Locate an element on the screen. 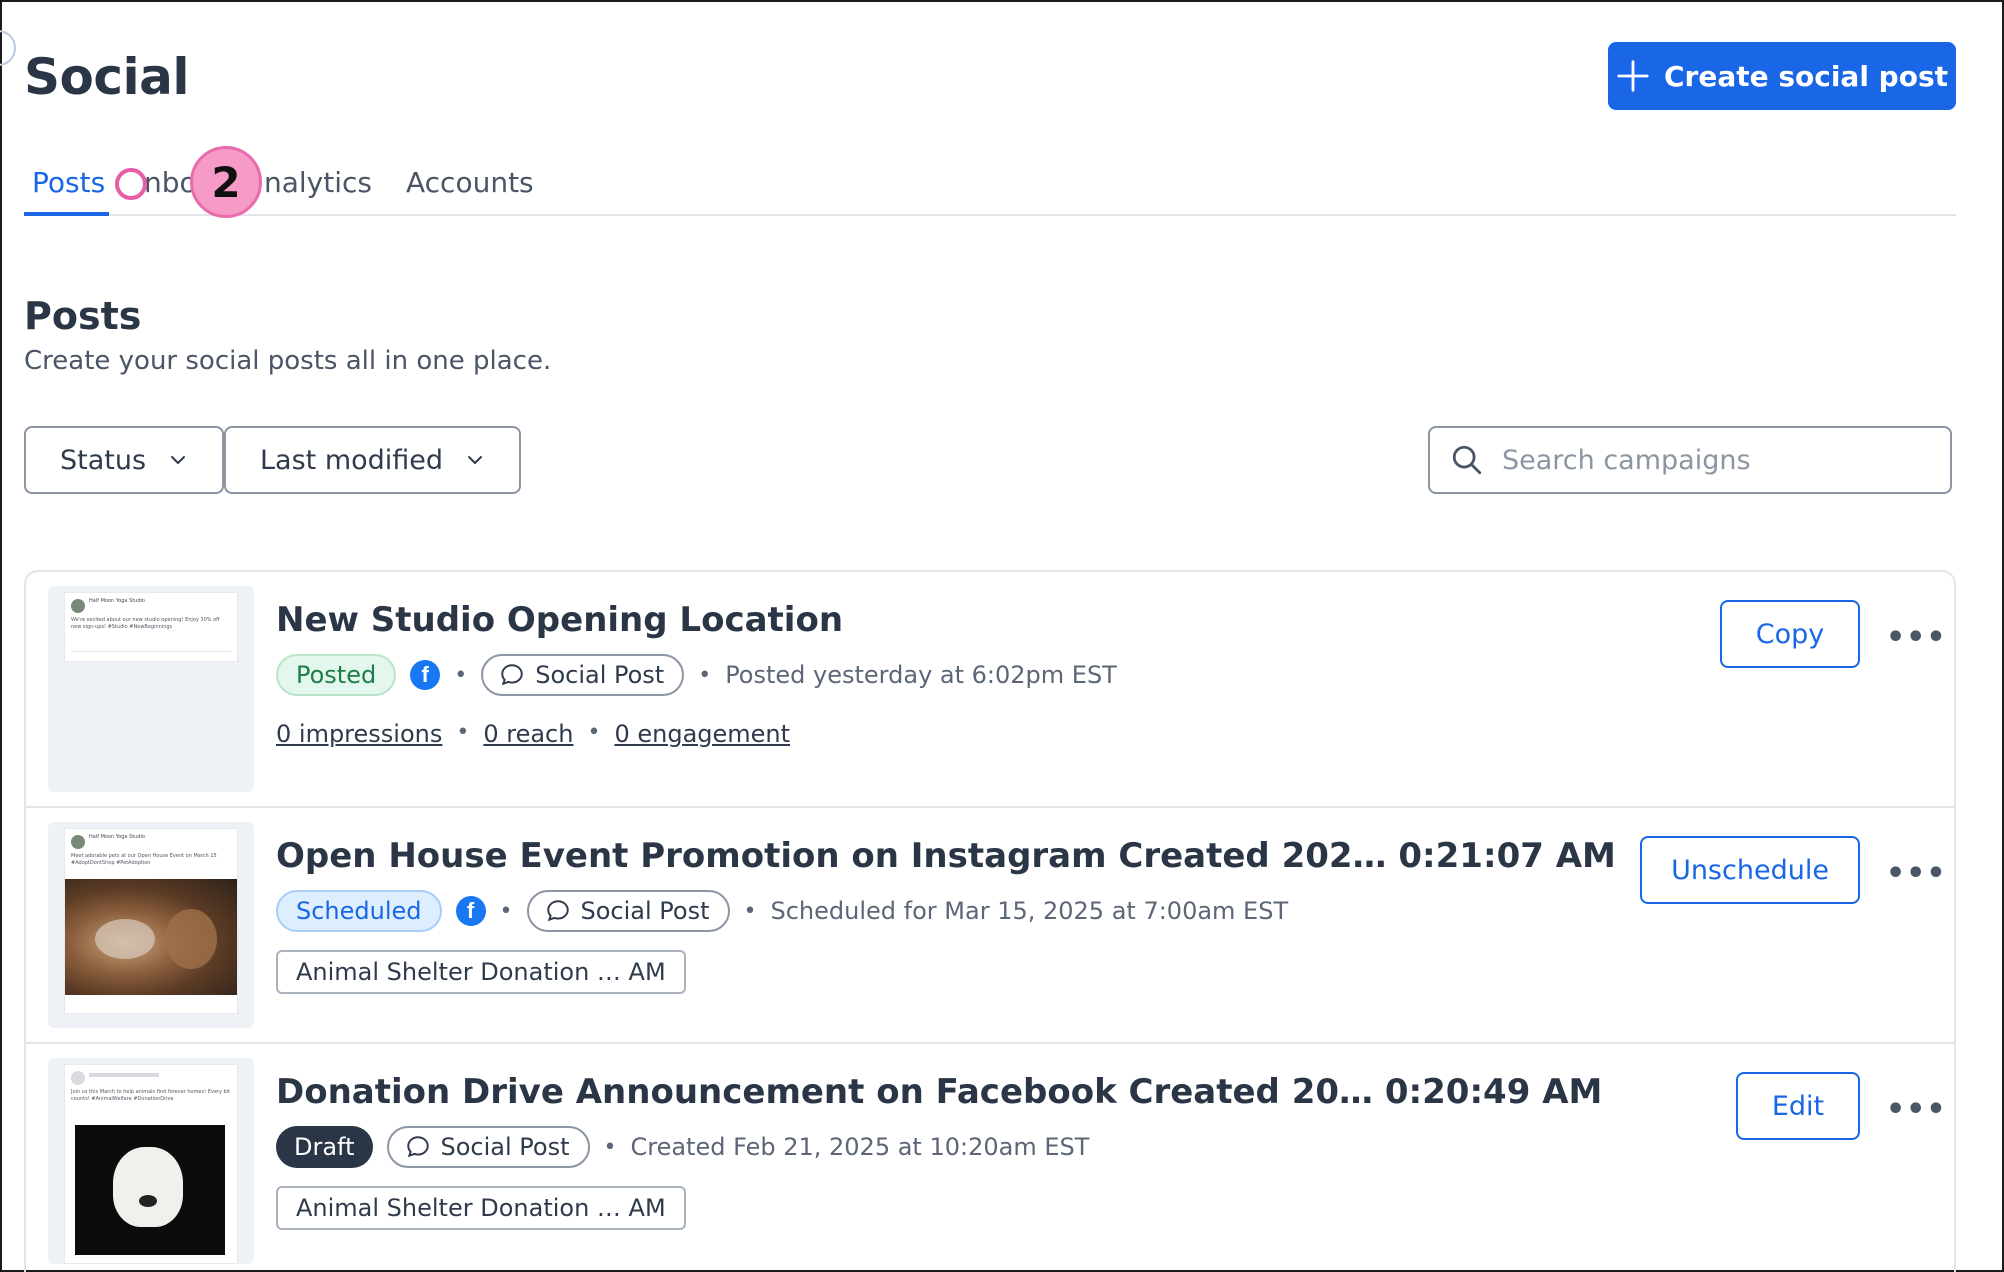 The image size is (2004, 1272). tab-posts-label: Posts is located at coordinates (69, 182).